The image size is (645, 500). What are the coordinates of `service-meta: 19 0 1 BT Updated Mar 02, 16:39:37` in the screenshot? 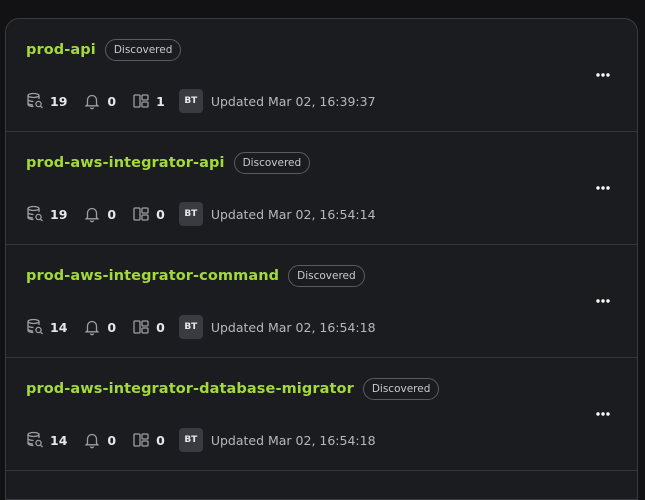 It's located at (201, 101).